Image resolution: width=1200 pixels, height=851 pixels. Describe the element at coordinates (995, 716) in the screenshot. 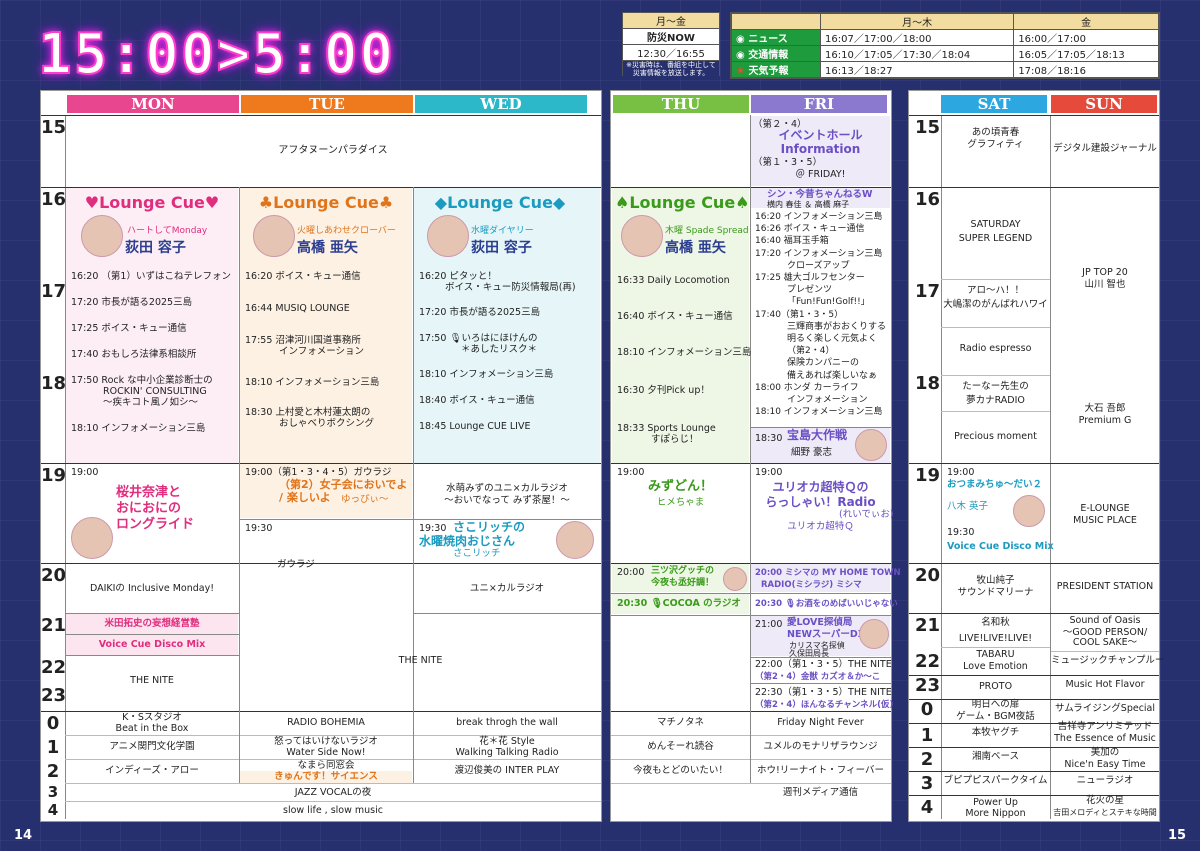

I see `sat-program-24: ゲーム・BGM夜話` at that location.